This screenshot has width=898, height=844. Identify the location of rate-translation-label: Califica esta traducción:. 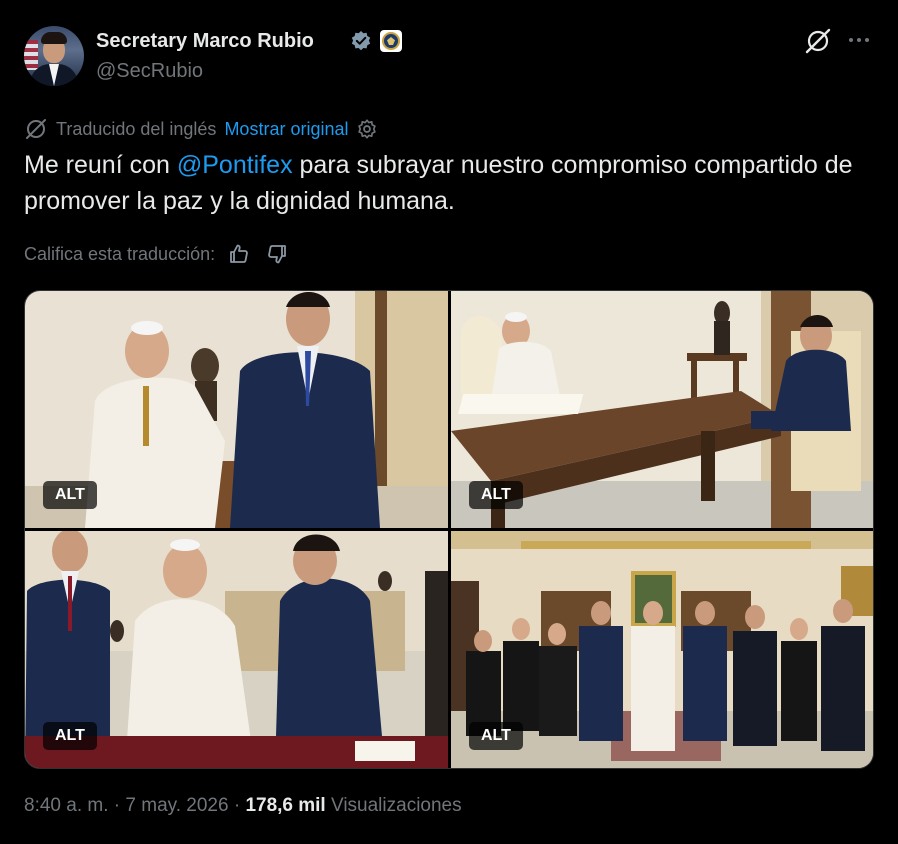
(120, 253).